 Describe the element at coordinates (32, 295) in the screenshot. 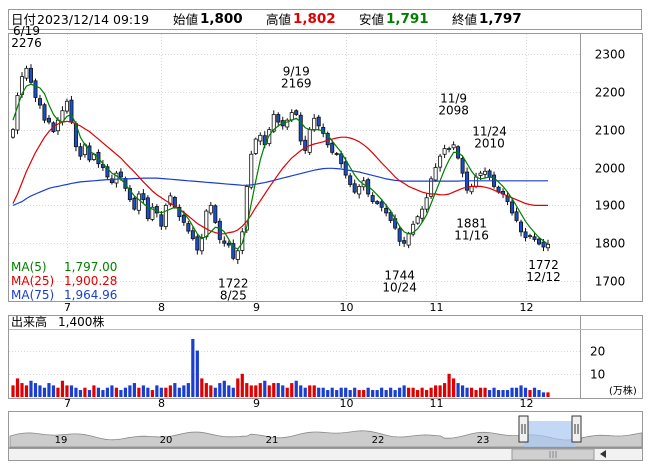

I see `legend-ma75-label: MA(75)` at that location.